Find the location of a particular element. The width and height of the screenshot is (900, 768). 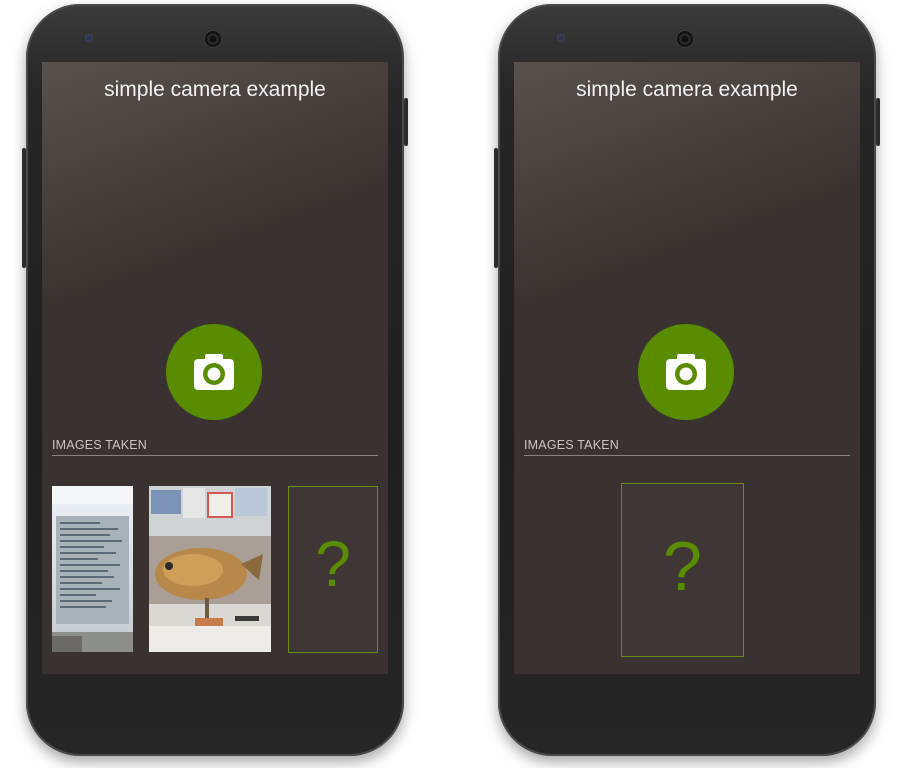

monitor-photo-image is located at coordinates (92, 569).